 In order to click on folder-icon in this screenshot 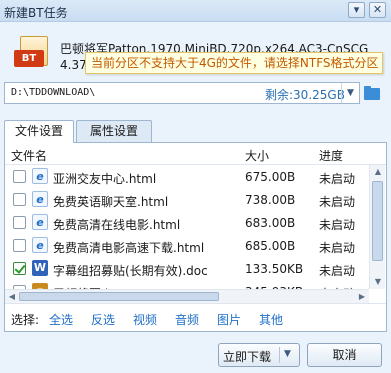, I will do `click(372, 94)`.